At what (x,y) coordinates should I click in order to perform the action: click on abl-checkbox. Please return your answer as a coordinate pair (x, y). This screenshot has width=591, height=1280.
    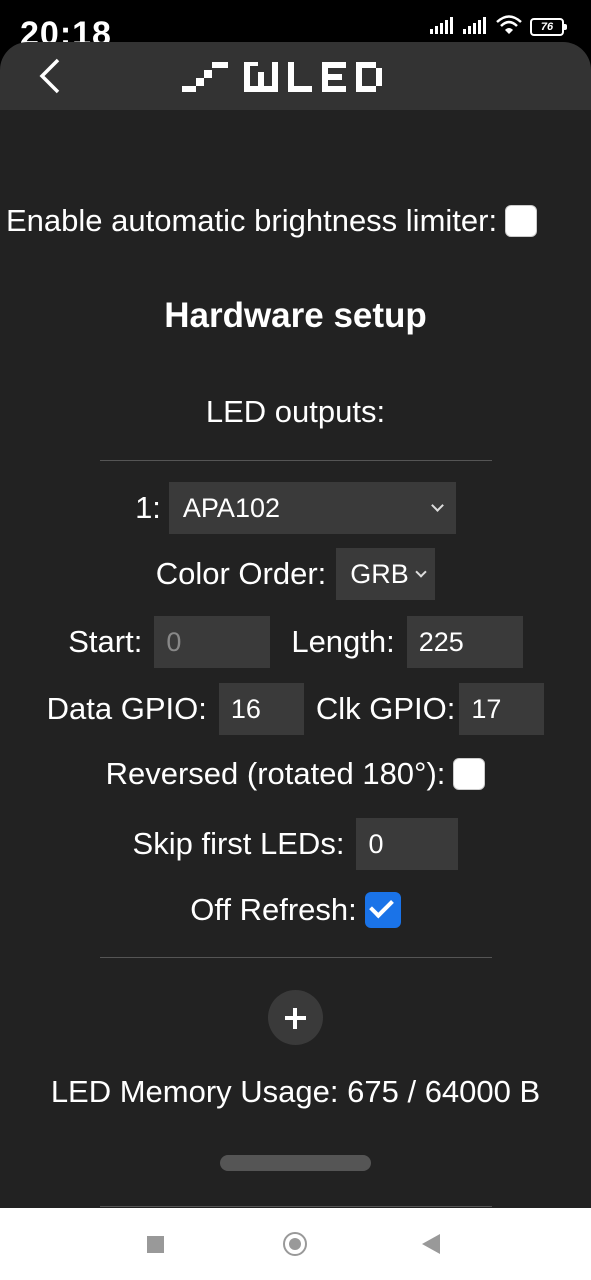
    Looking at the image, I should click on (521, 221).